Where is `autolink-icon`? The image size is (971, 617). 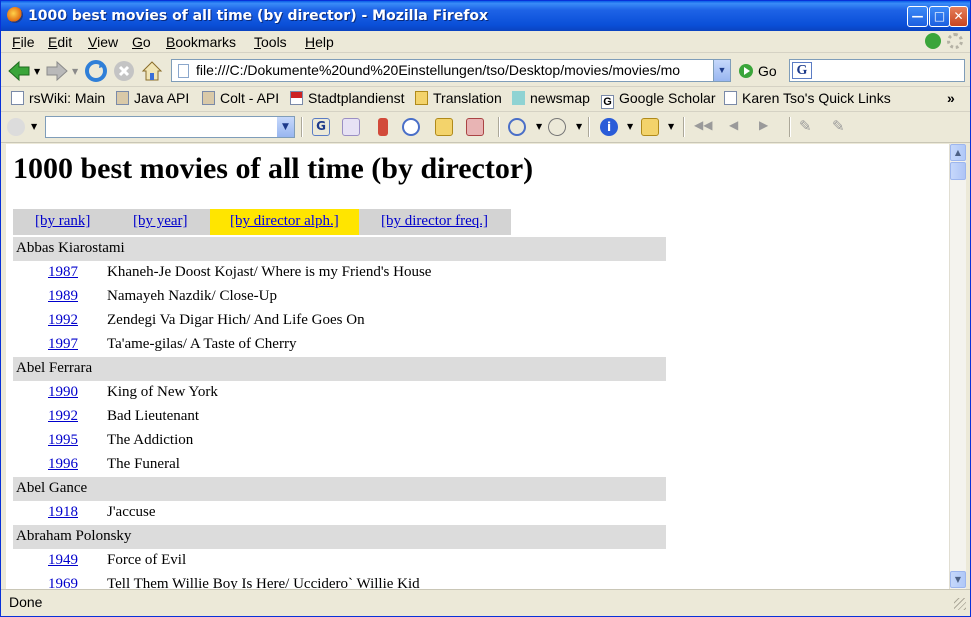 autolink-icon is located at coordinates (557, 127).